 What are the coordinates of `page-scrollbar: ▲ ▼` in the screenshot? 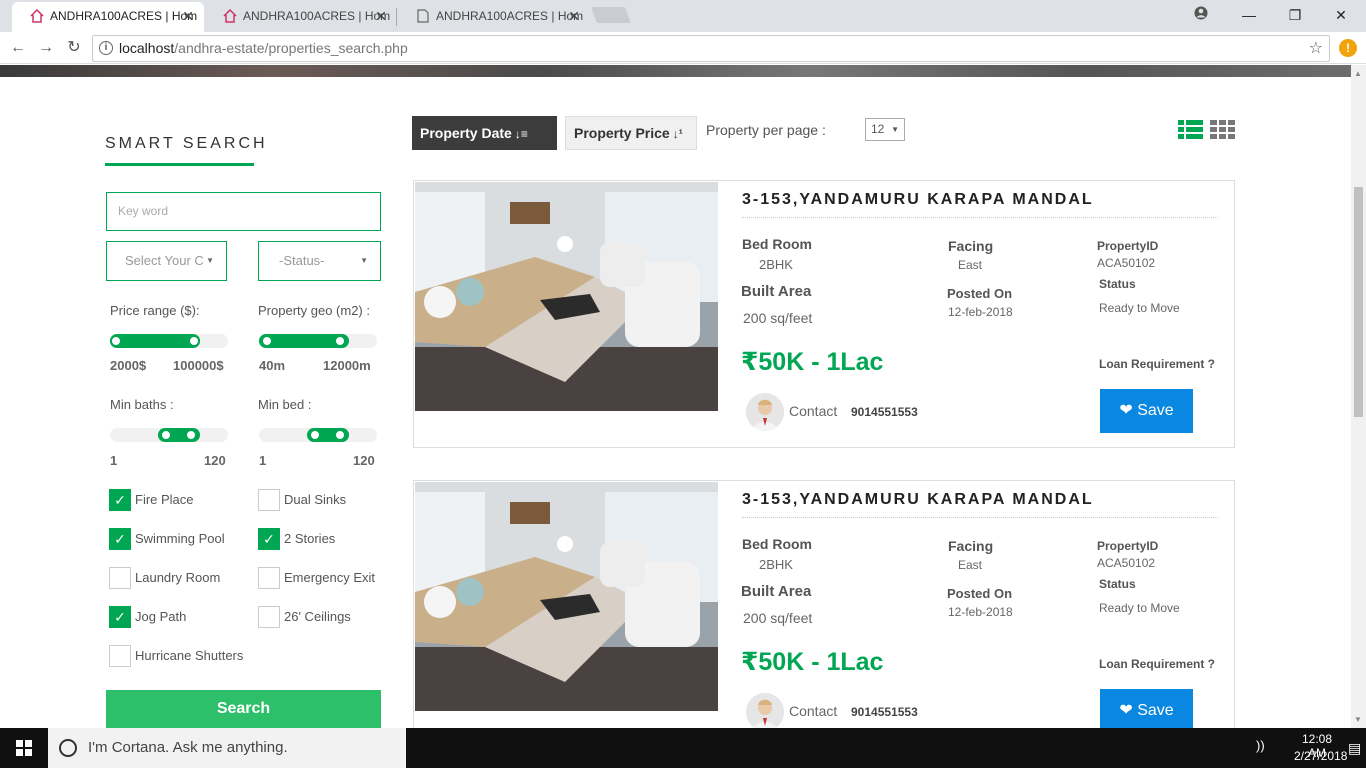 It's located at (1358, 396).